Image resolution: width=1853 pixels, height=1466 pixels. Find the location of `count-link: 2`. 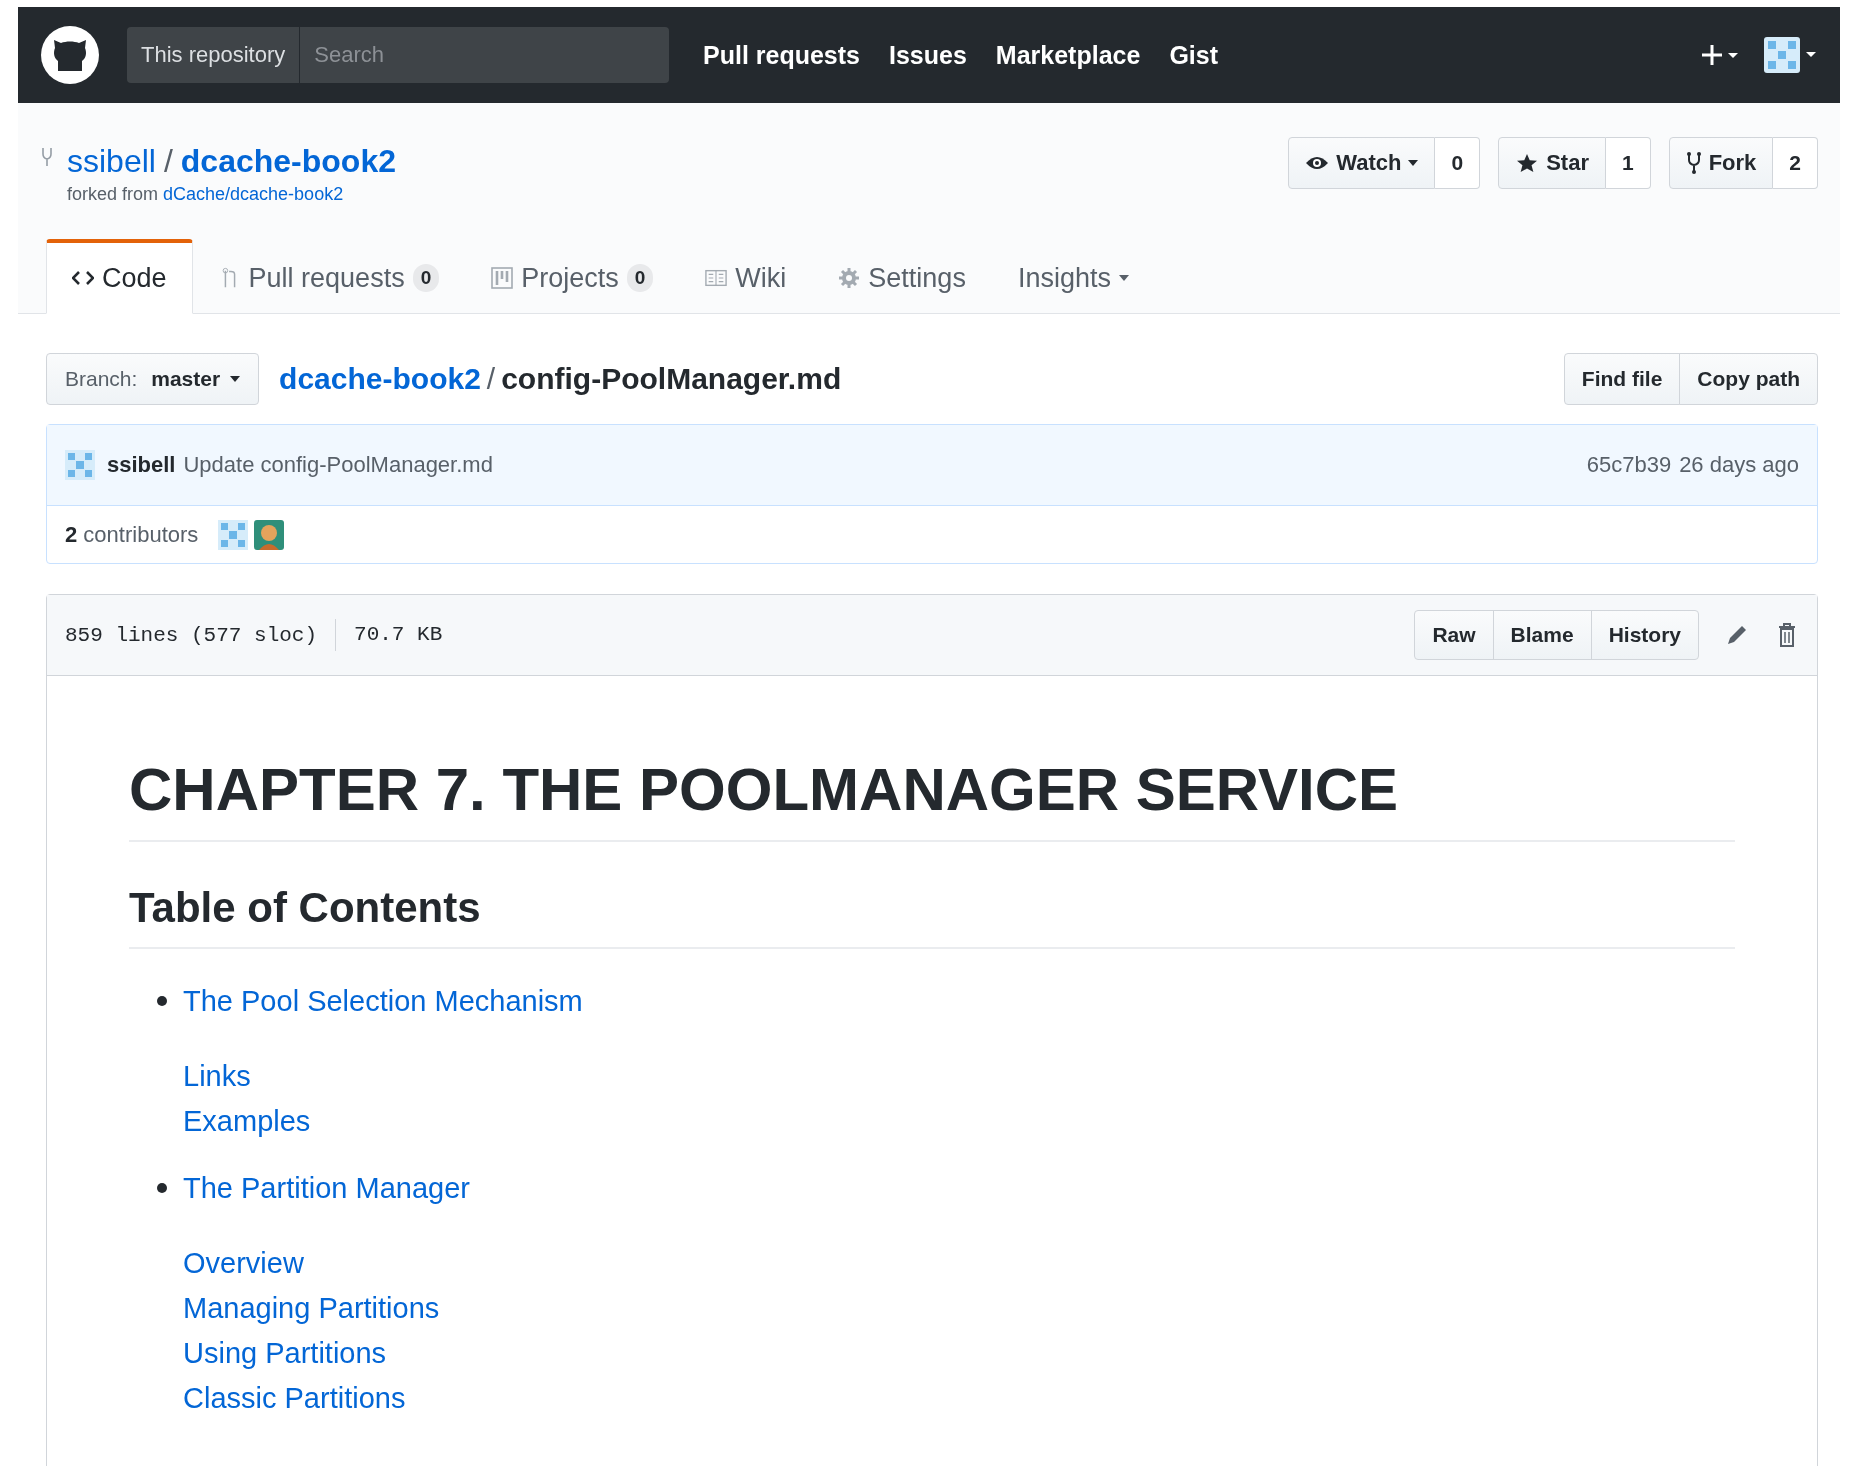

count-link: 2 is located at coordinates (1795, 163).